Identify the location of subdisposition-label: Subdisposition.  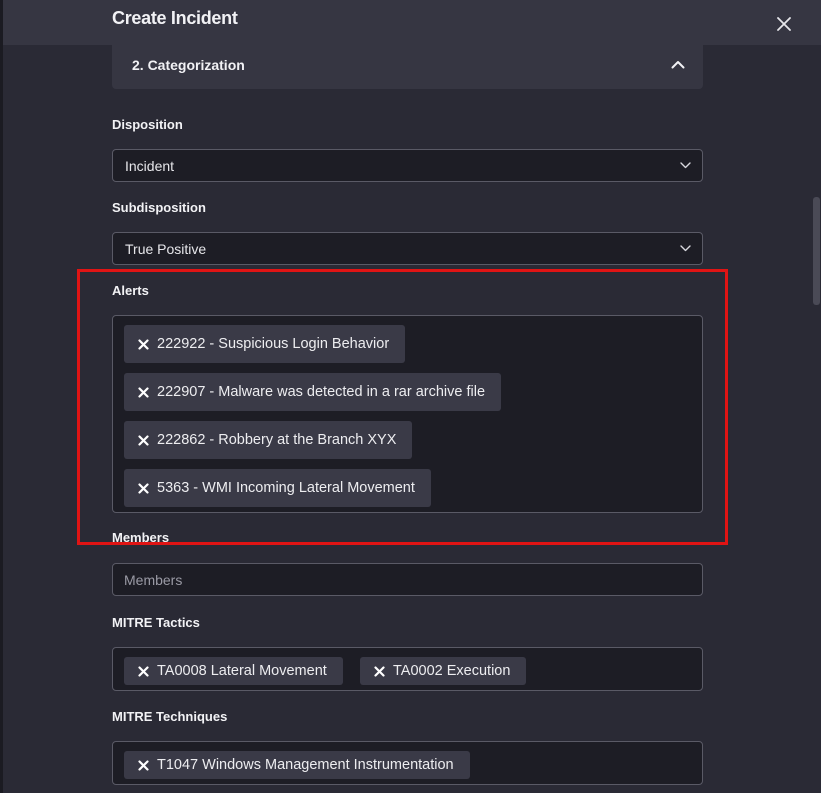
(159, 207).